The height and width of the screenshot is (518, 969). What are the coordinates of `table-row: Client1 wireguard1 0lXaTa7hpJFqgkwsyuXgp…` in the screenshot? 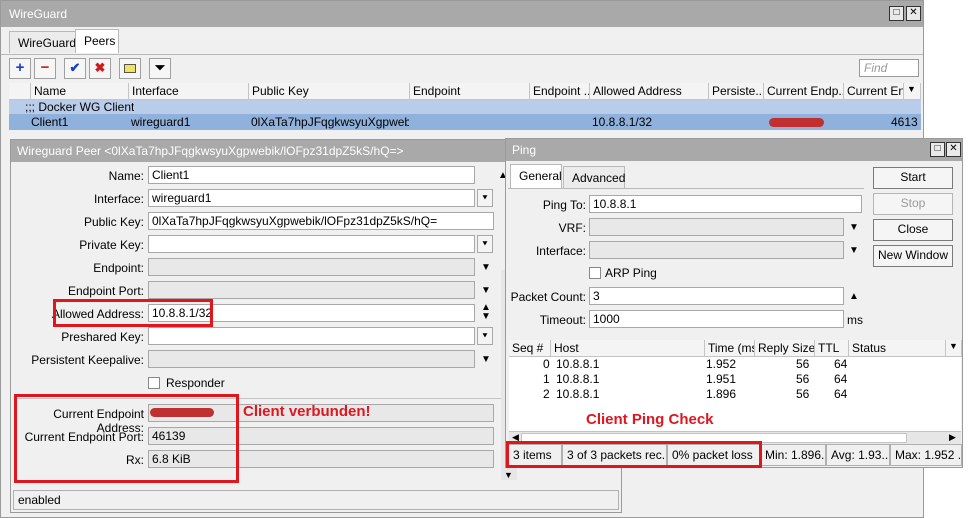 It's located at (465, 122).